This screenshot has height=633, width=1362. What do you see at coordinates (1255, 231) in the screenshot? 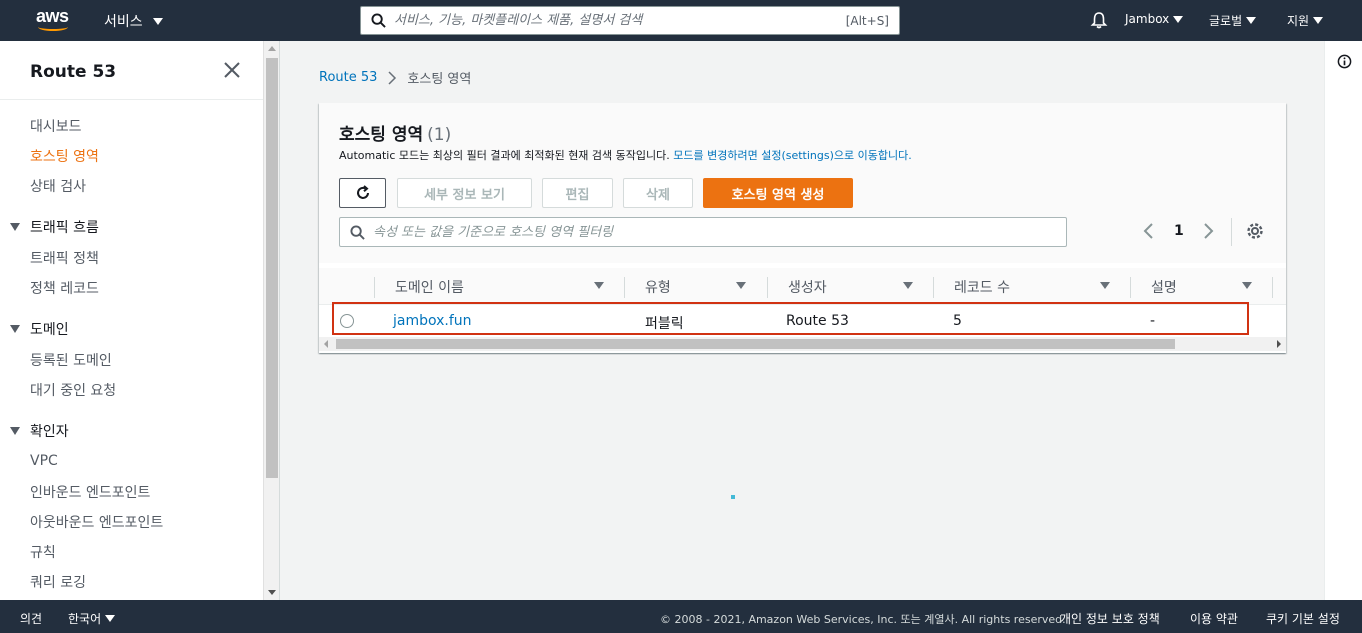
I see `gear-icon` at bounding box center [1255, 231].